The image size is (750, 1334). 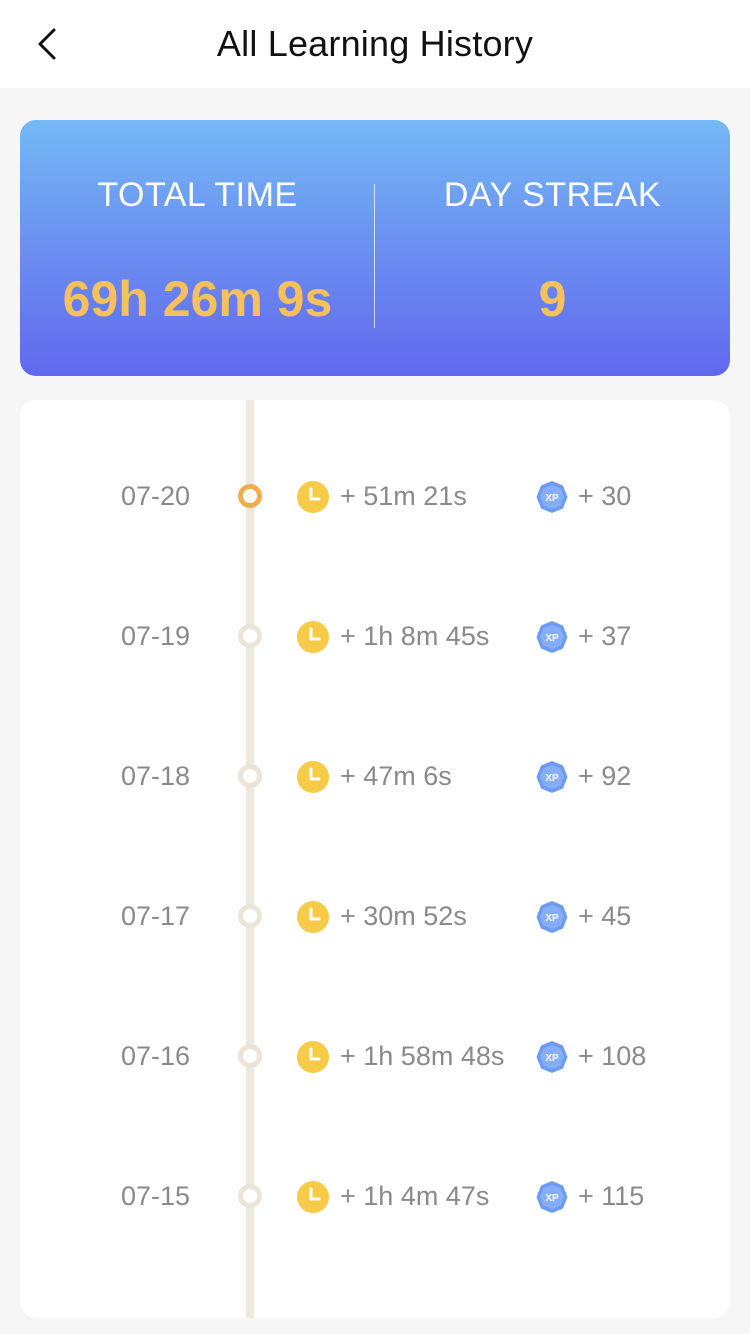 I want to click on history-date: 07-16, so click(x=155, y=1056).